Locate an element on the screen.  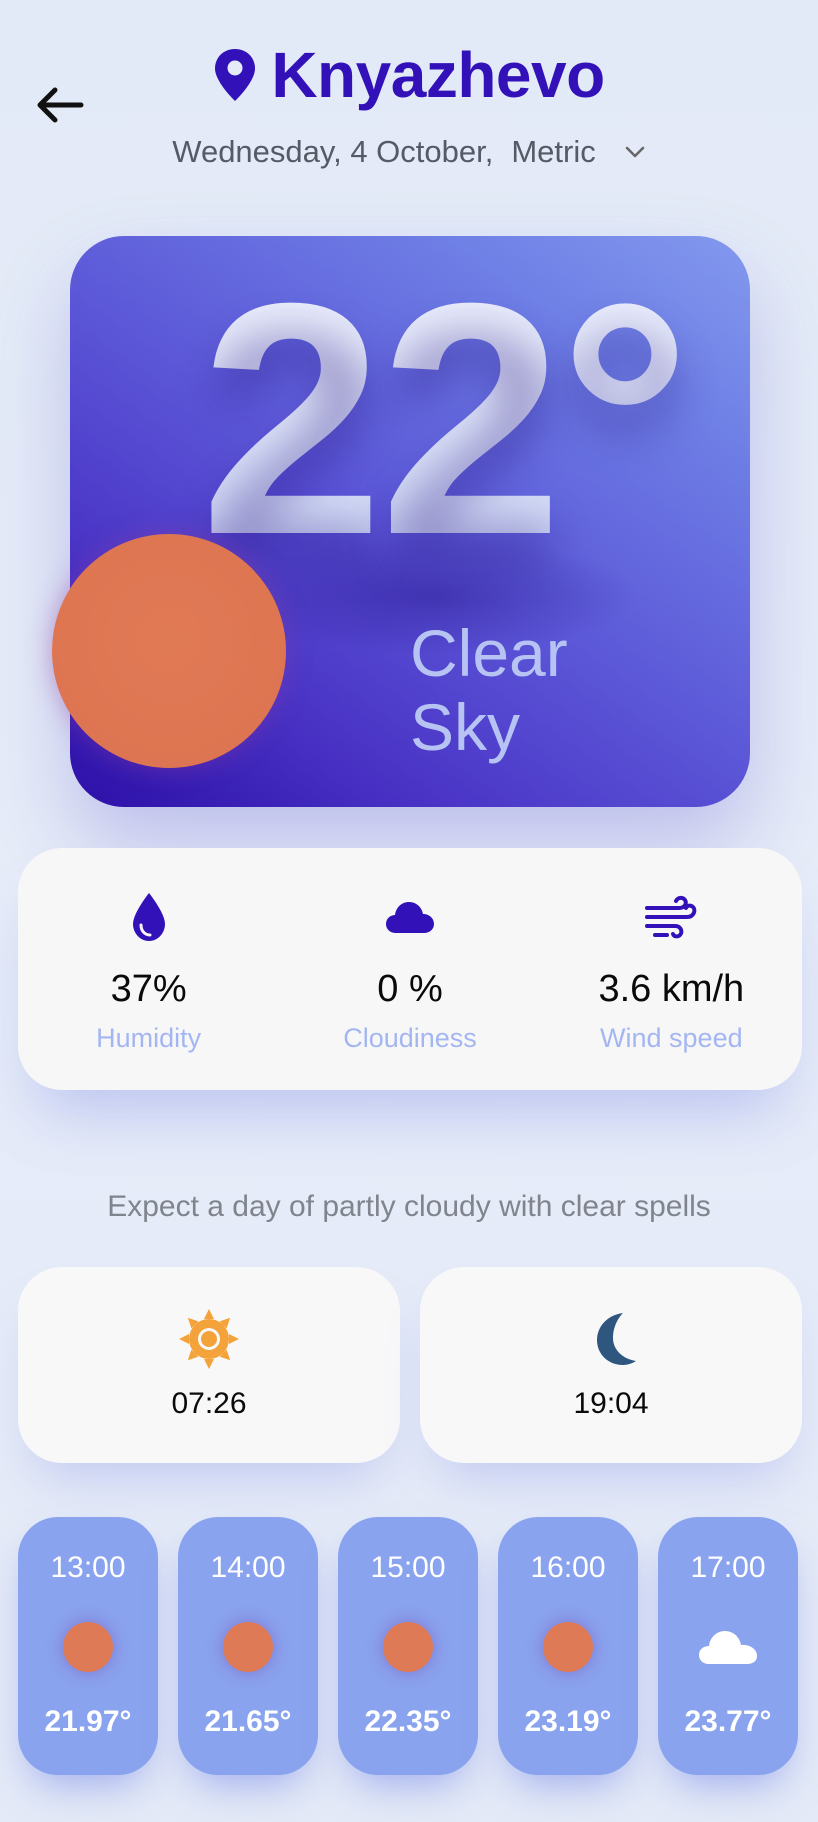
hour-time: 16:00 is located at coordinates (568, 1567).